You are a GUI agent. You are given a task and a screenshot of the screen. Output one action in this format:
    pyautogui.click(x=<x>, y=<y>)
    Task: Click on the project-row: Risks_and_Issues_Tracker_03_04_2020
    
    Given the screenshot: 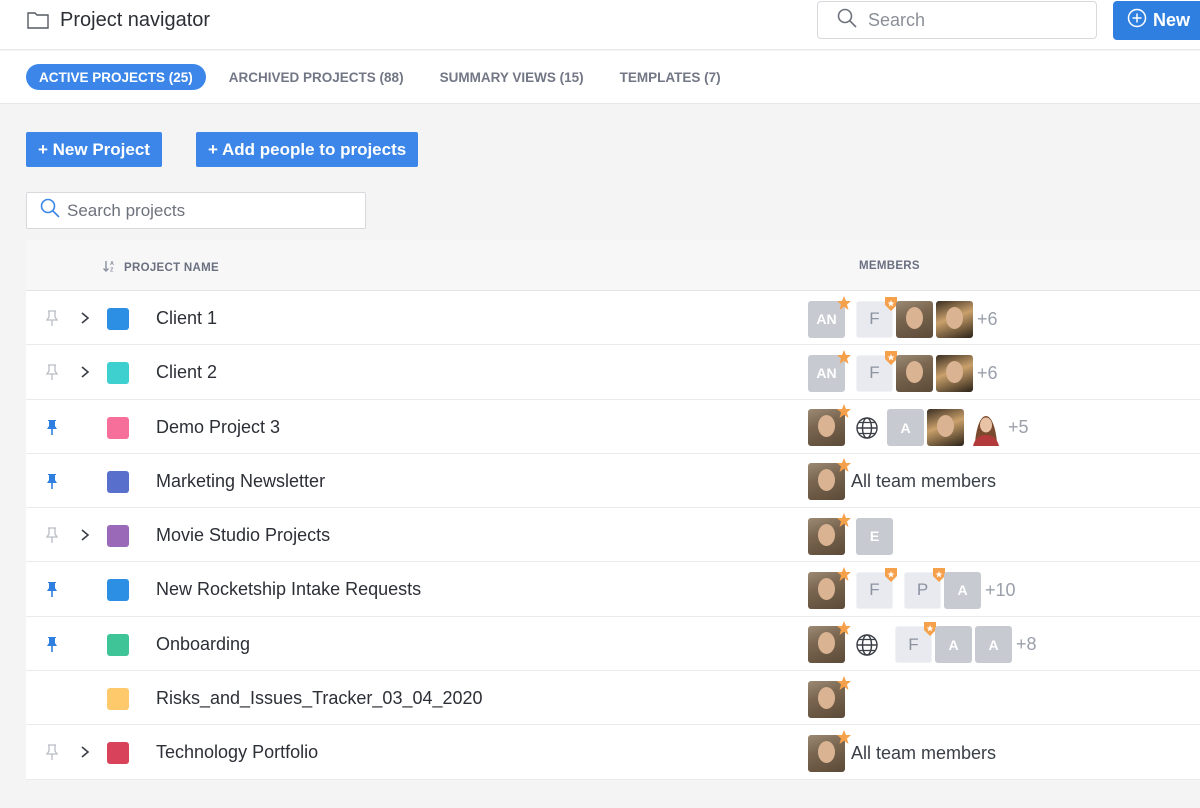 What is the action you would take?
    pyautogui.click(x=613, y=698)
    